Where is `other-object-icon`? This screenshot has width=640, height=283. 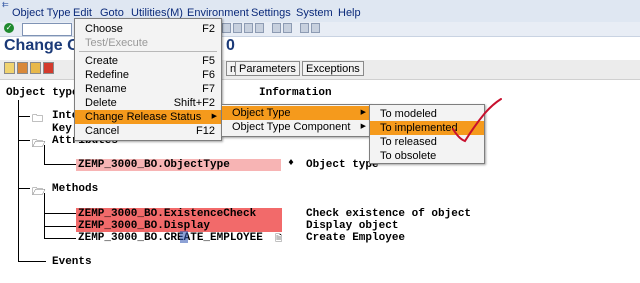 other-object-icon is located at coordinates (22, 68).